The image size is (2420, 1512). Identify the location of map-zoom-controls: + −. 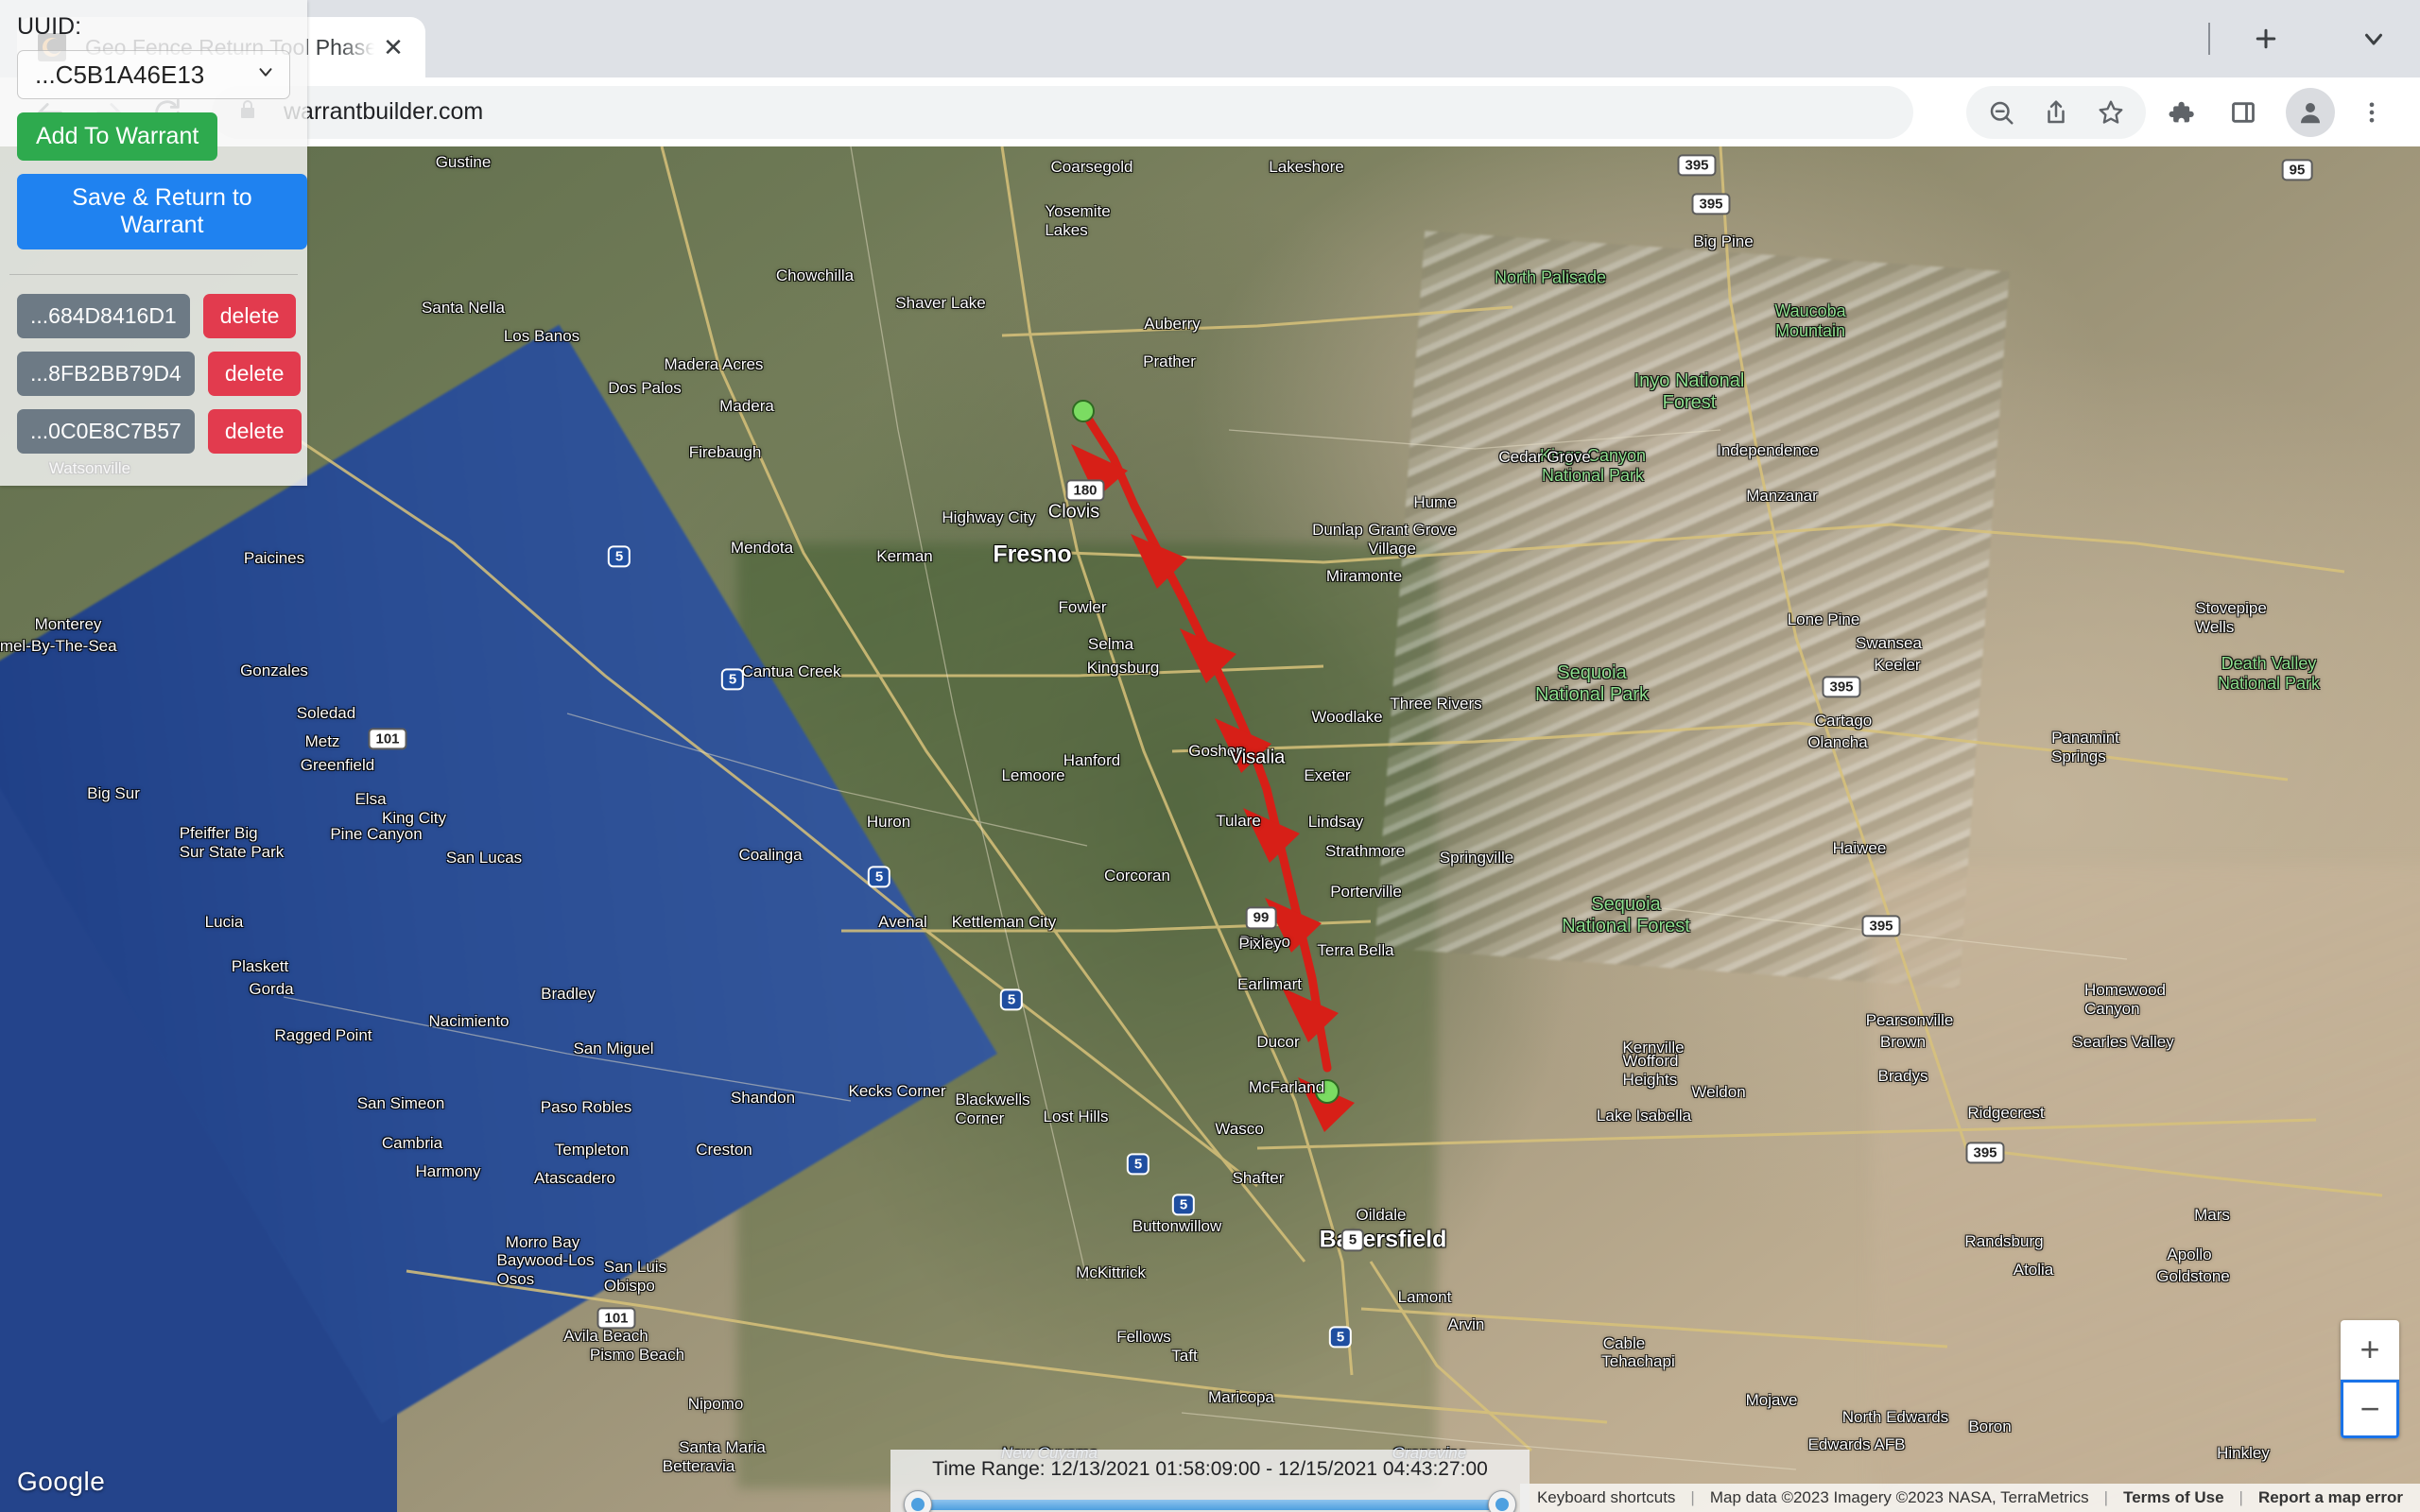
(2370, 1379).